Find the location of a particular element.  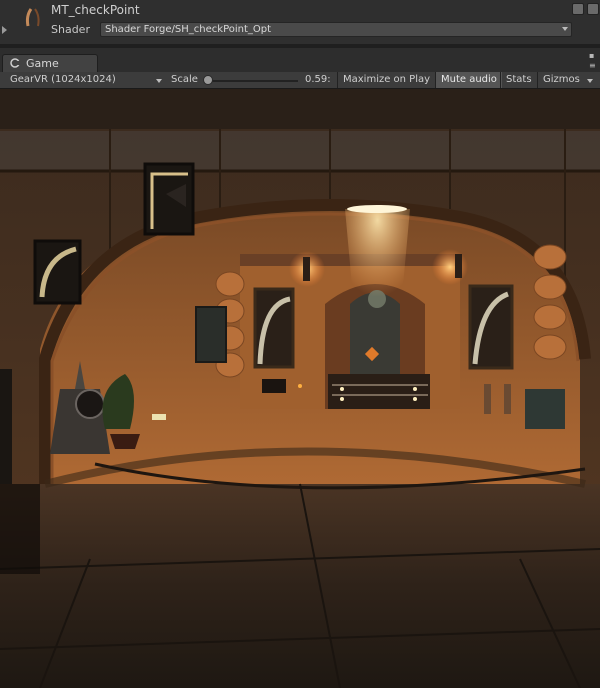

scale-slider-track is located at coordinates (252, 81).